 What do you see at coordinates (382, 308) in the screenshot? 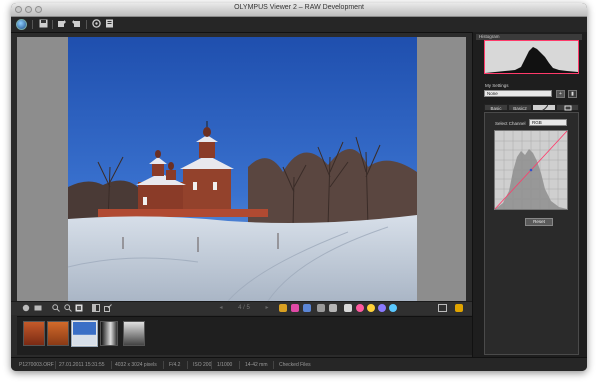
I see `marker-purple-icon` at bounding box center [382, 308].